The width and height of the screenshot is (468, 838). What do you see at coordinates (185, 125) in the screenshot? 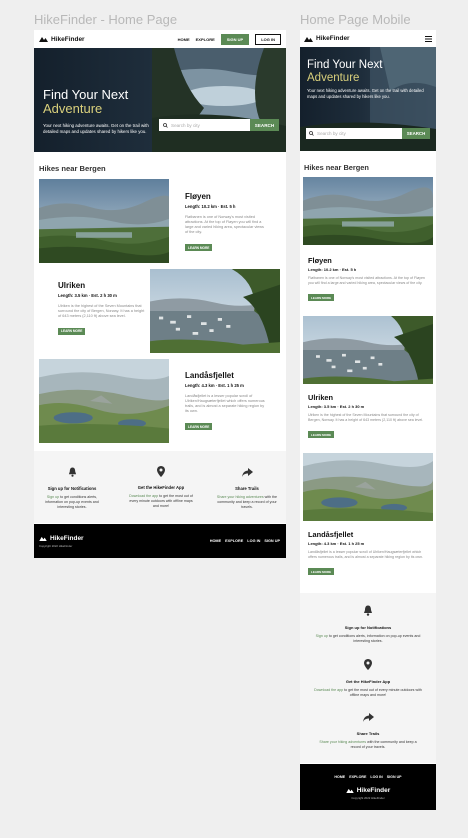
I see `search-placeholder: Search by city` at bounding box center [185, 125].